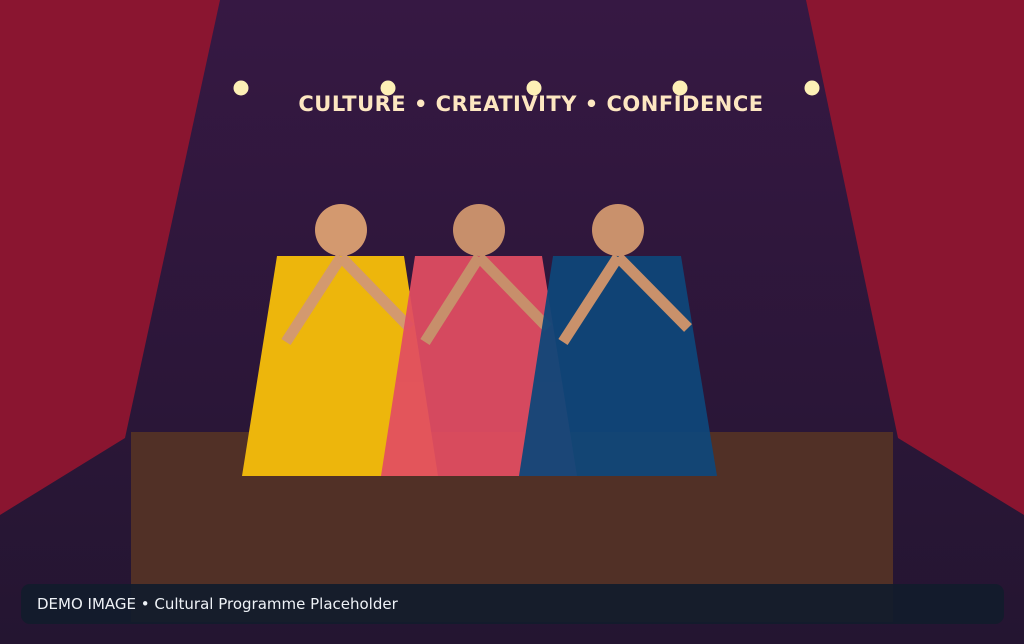  What do you see at coordinates (531, 104) in the screenshot?
I see `banner-text: CULTURE • CREATIVITY • CONFIDENCE` at bounding box center [531, 104].